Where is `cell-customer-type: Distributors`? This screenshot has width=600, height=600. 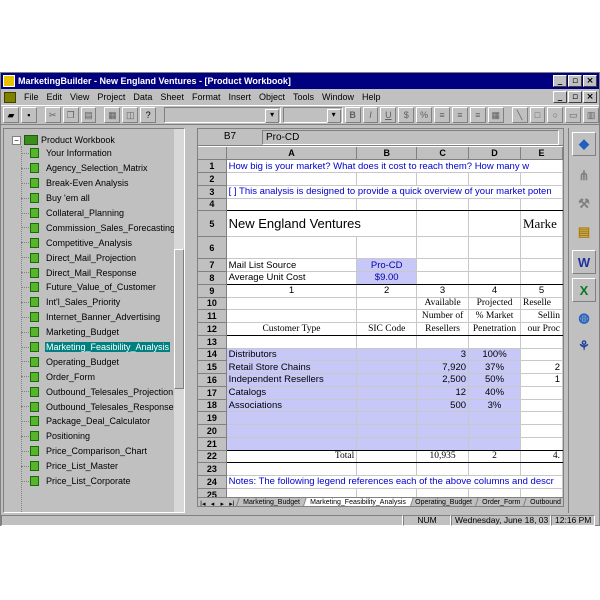 cell-customer-type: Distributors is located at coordinates (292, 355).